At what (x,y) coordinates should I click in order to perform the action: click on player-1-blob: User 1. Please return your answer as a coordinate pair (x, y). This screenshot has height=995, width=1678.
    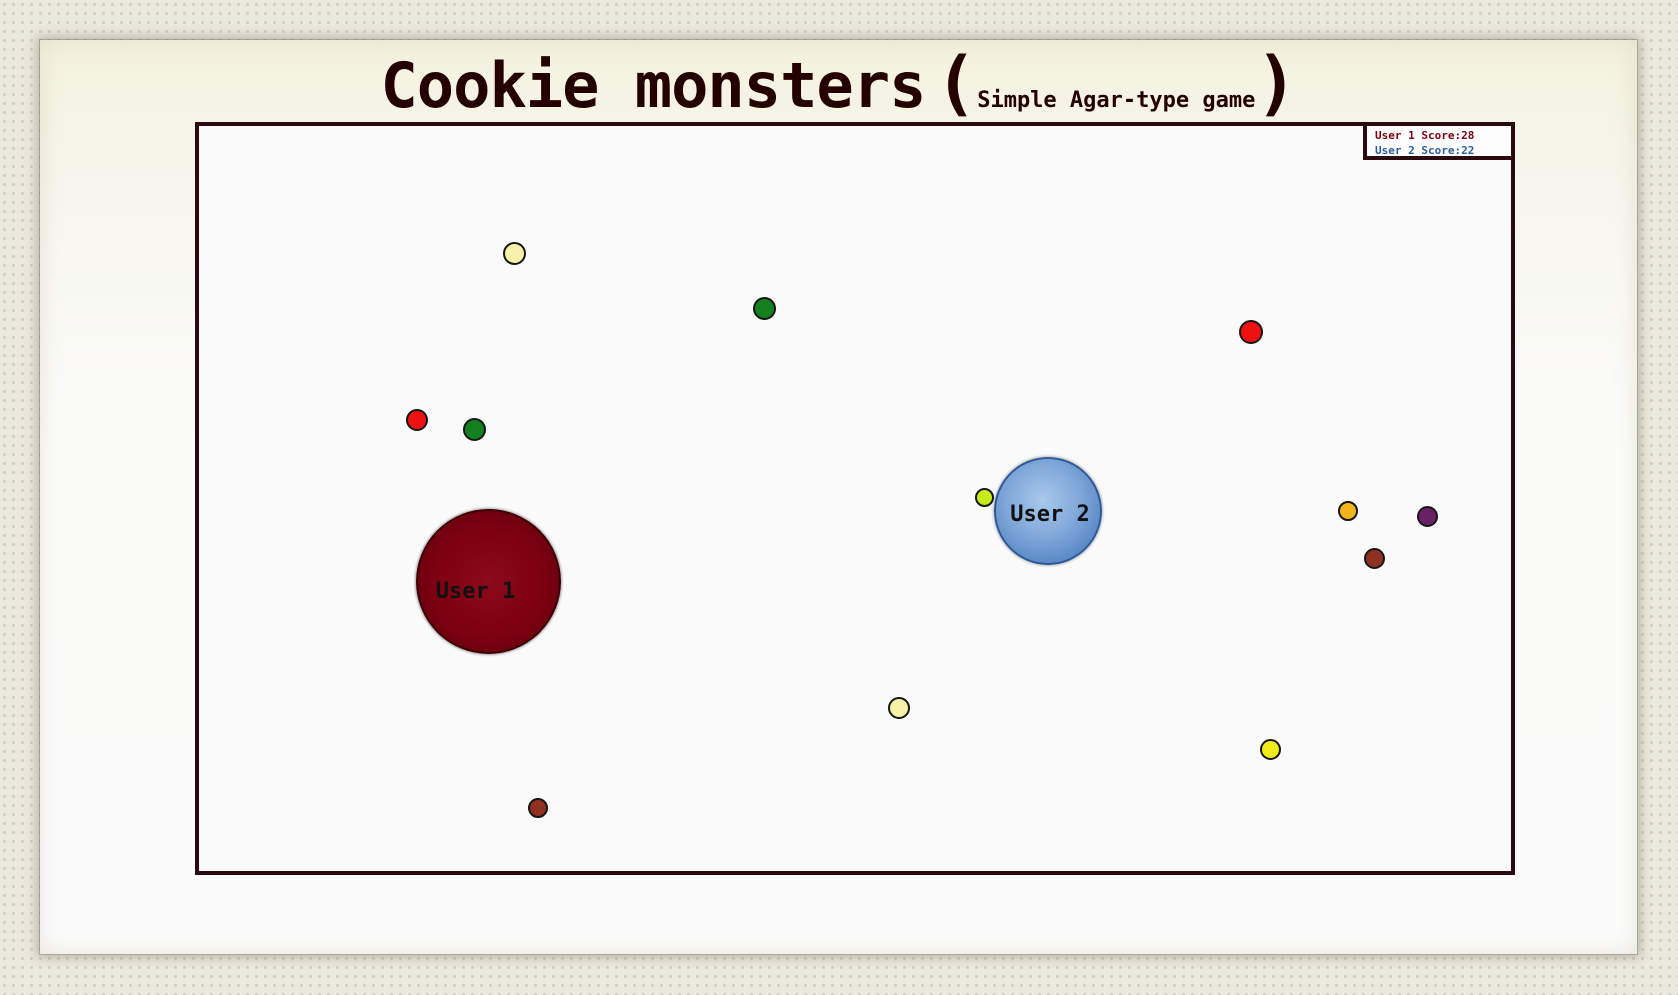
    Looking at the image, I should click on (488, 581).